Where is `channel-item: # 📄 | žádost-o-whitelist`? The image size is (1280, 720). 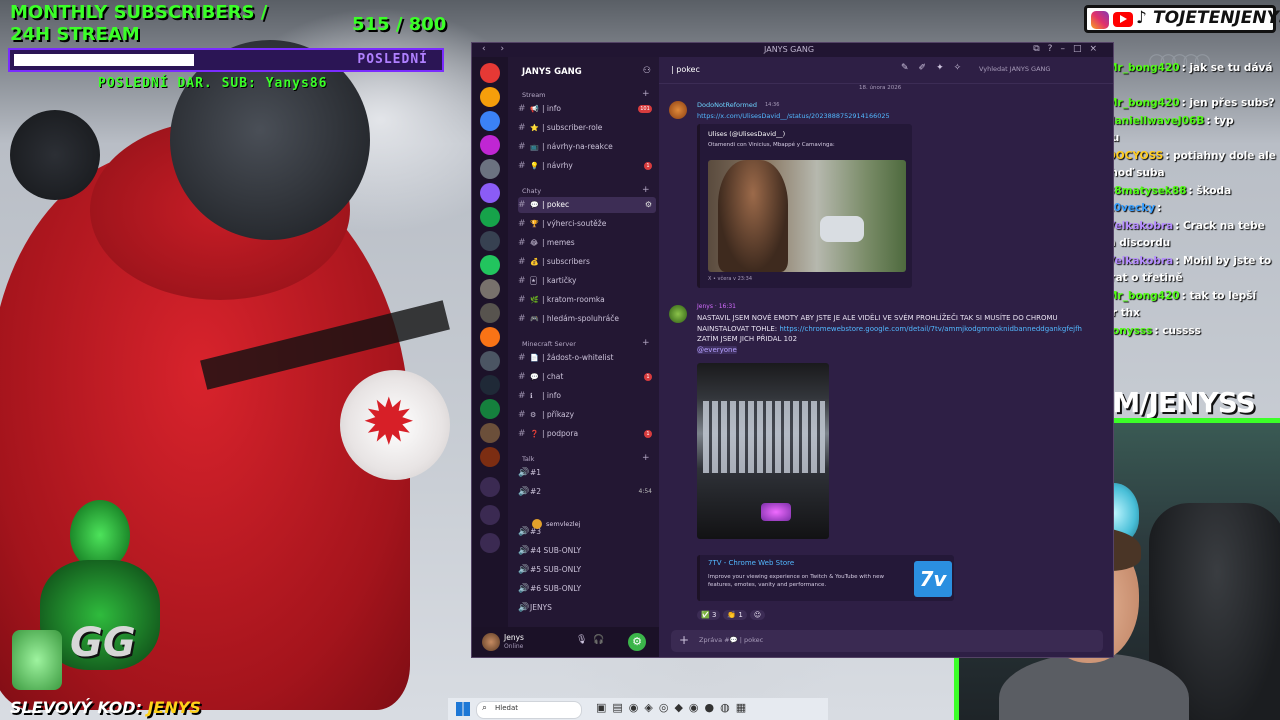 channel-item: # 📄 | žádost-o-whitelist is located at coordinates (587, 358).